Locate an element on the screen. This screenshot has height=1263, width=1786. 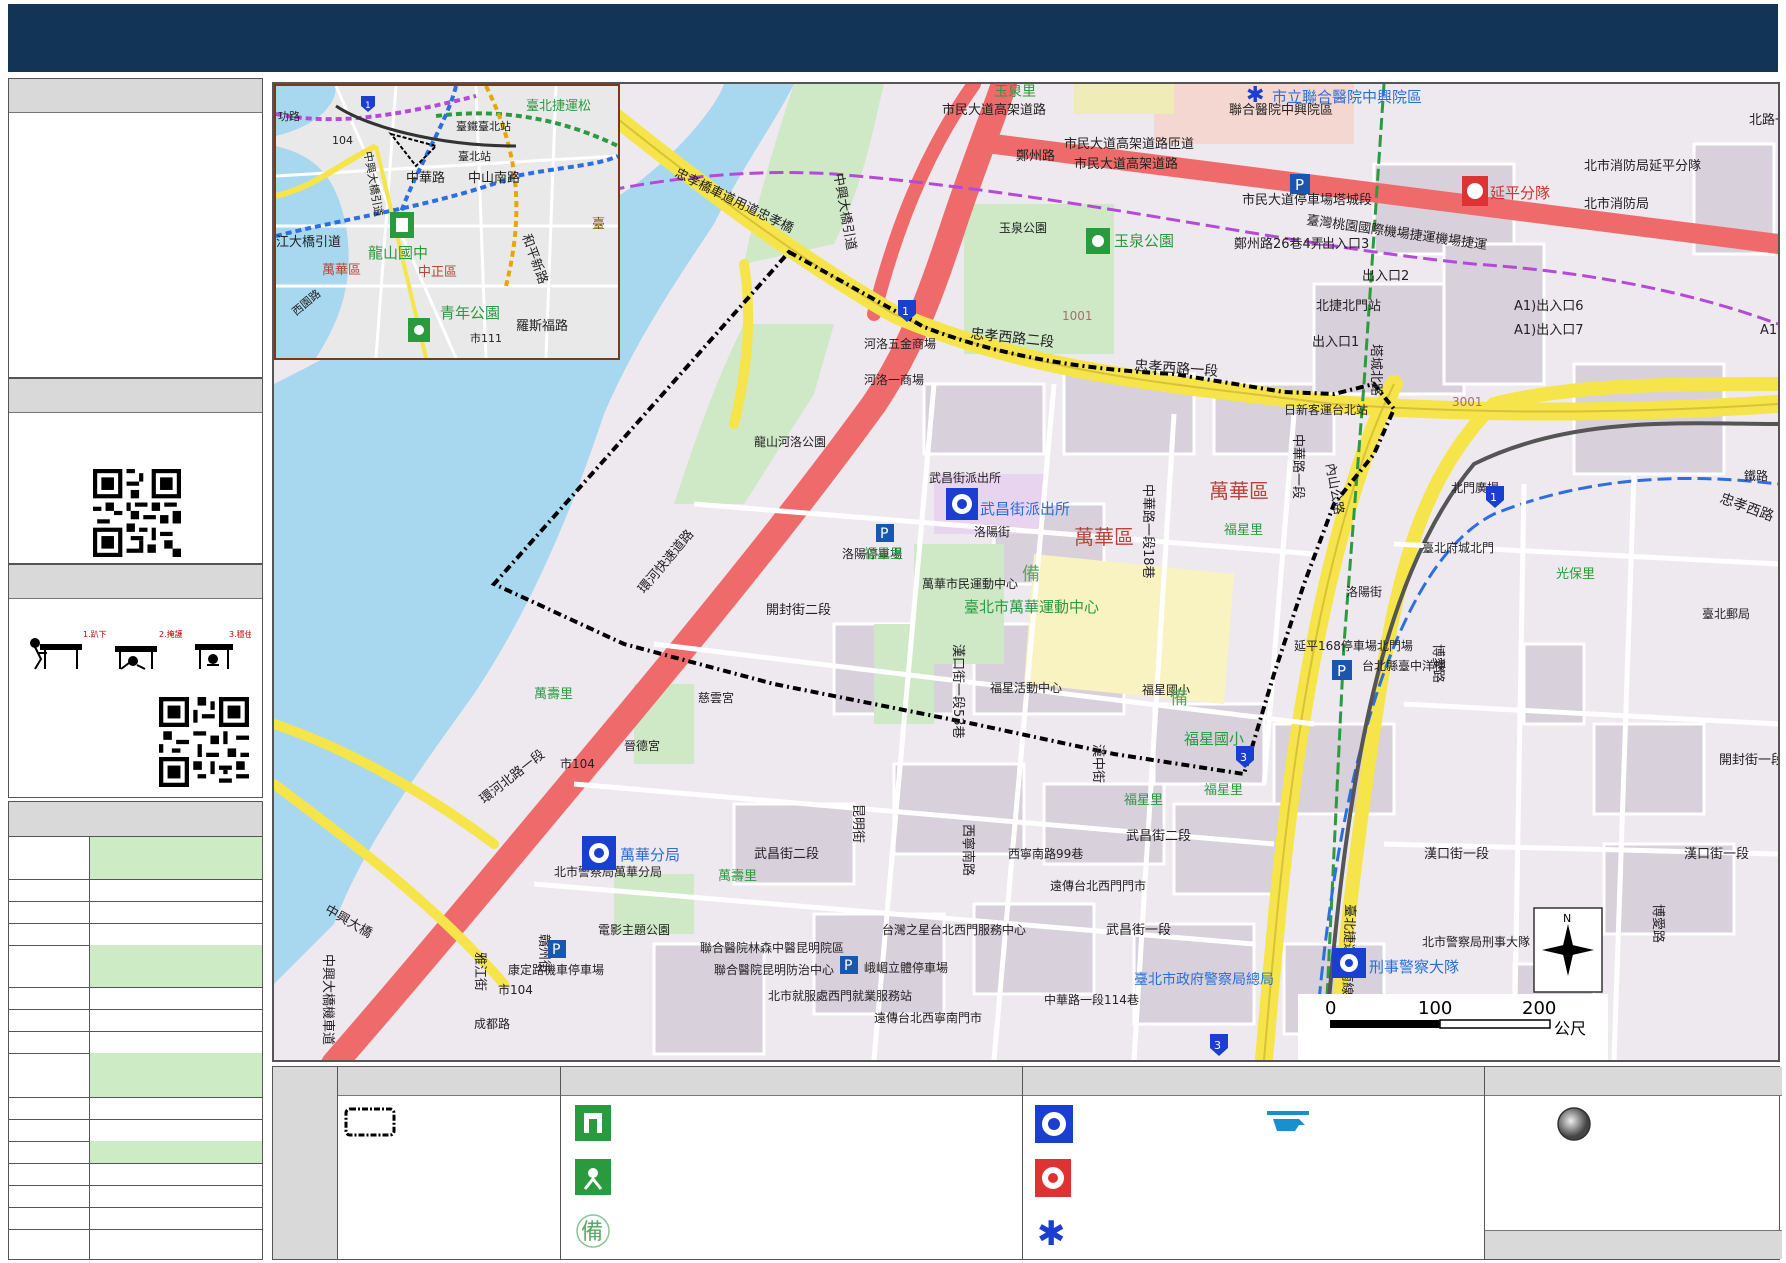
svg-text: 備 is located at coordinates (1179, 698).